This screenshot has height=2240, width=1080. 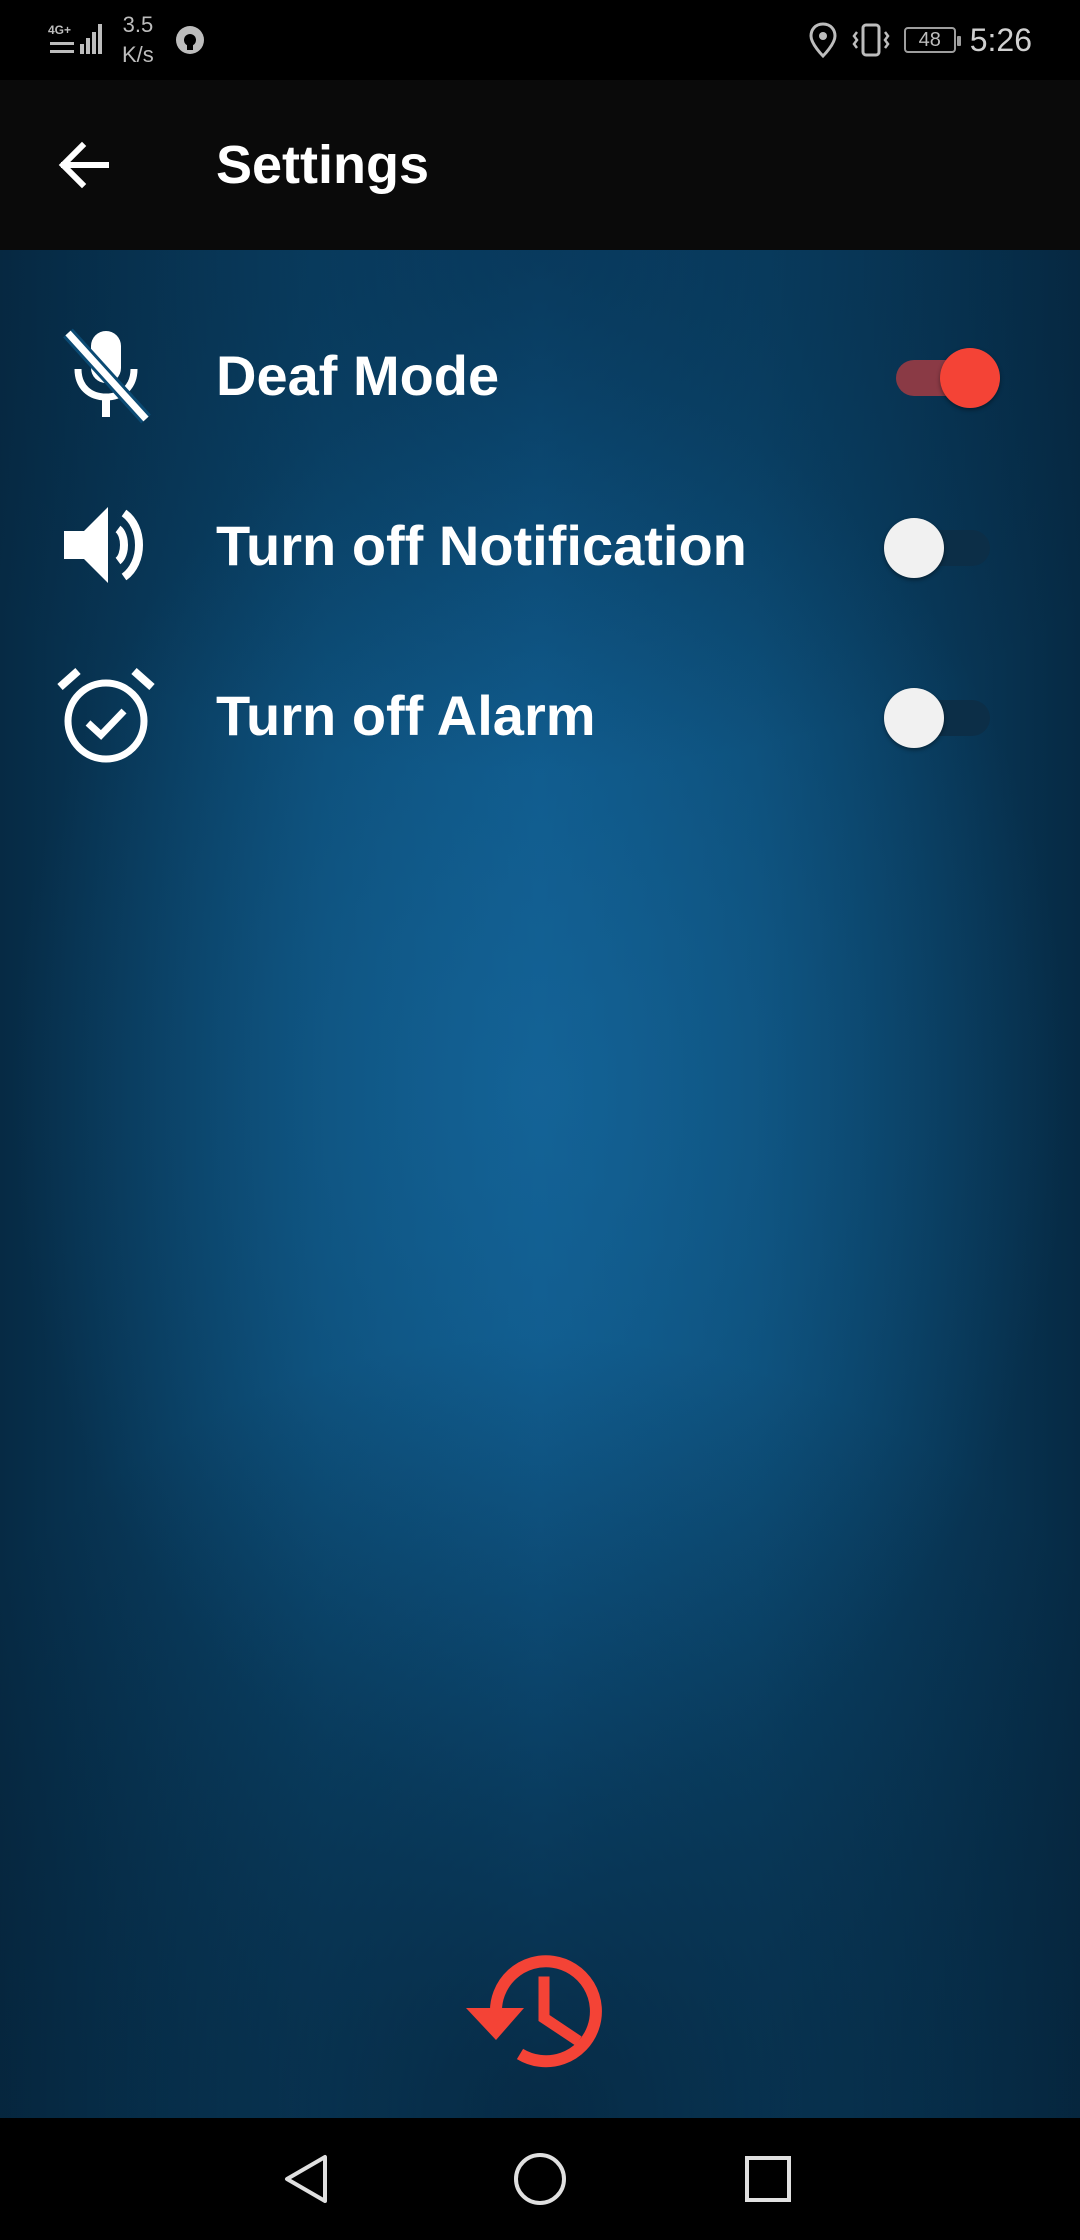 I want to click on app-notification-icon, so click(x=190, y=40).